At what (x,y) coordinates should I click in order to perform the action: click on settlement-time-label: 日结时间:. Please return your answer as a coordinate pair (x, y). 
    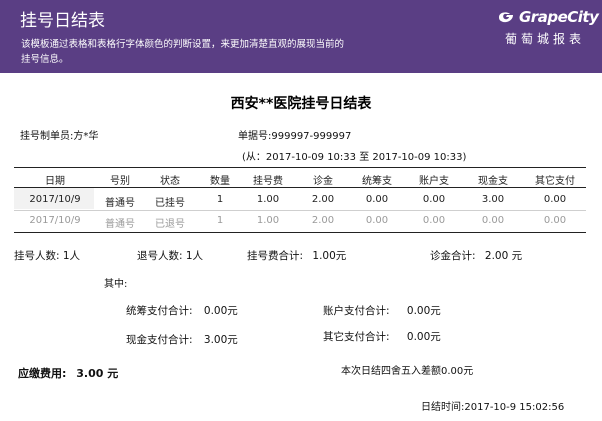
    Looking at the image, I should click on (443, 407).